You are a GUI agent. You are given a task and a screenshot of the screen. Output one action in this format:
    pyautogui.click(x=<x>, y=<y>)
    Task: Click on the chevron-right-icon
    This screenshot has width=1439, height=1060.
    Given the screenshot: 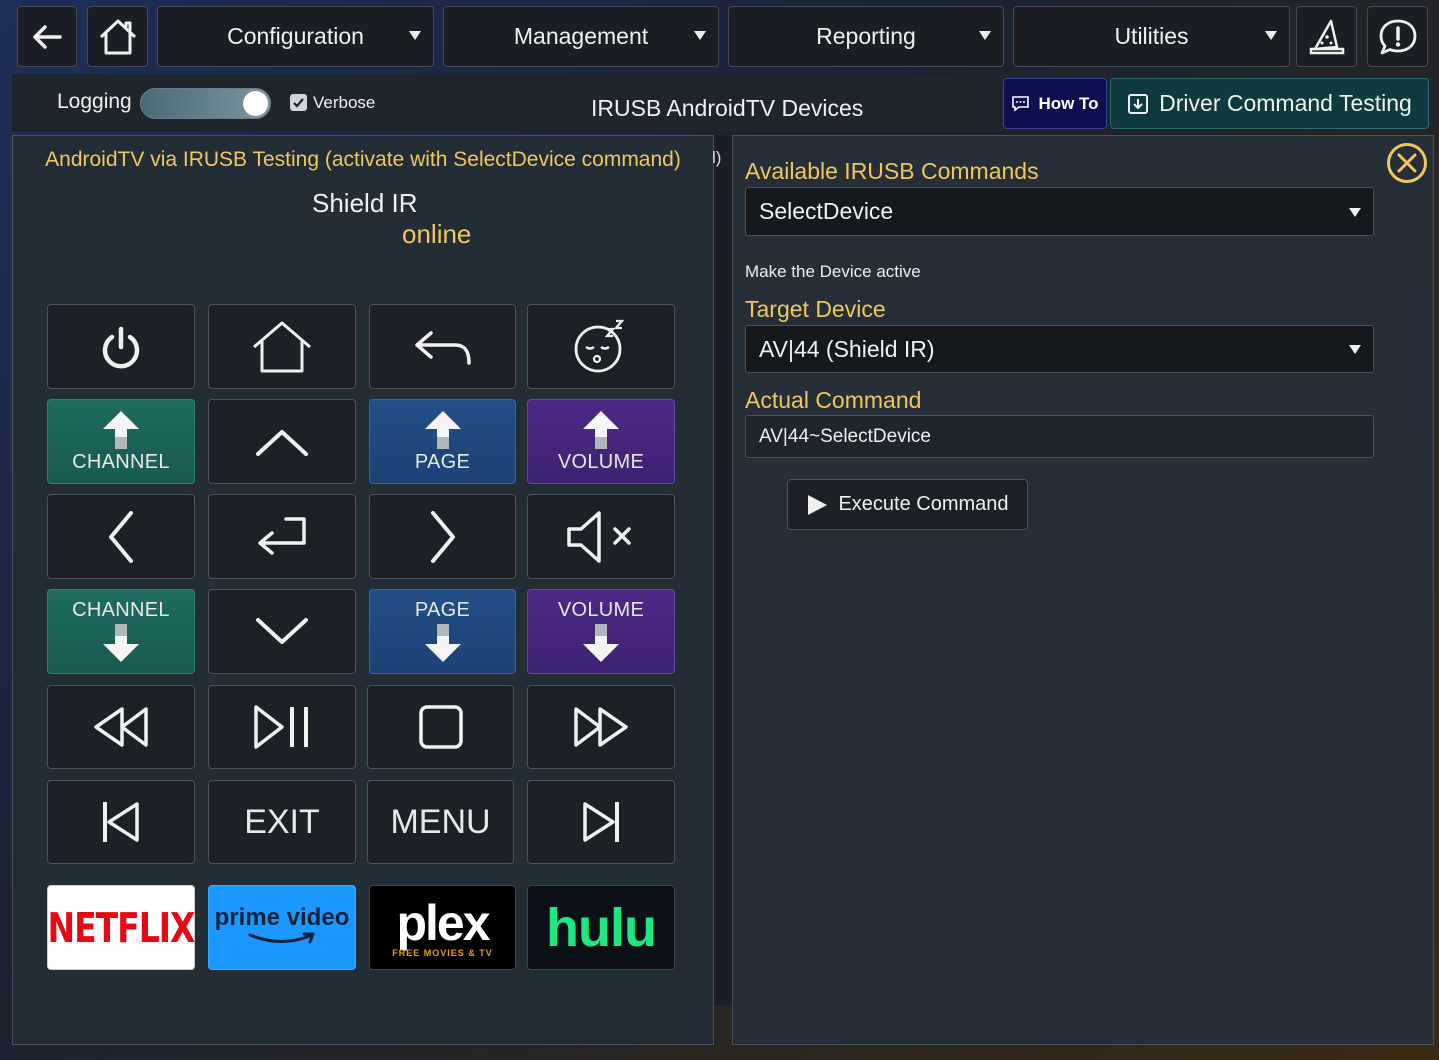 What is the action you would take?
    pyautogui.click(x=442, y=536)
    